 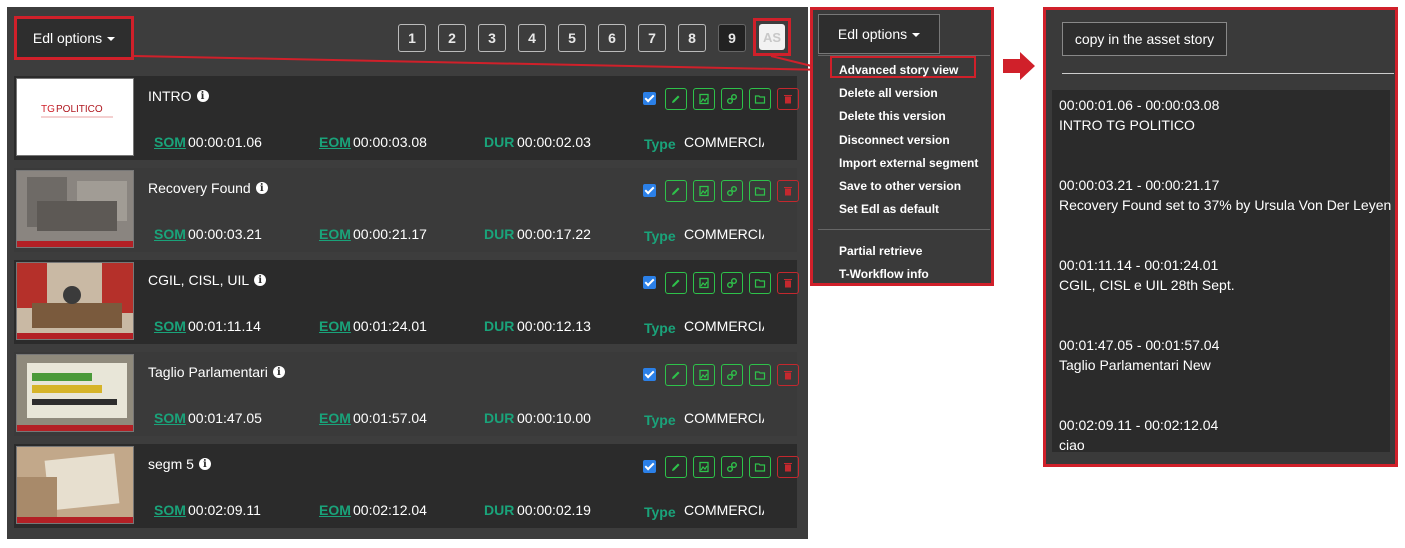 I want to click on copy-asset-story-button: copy in the asset story, so click(x=1144, y=39).